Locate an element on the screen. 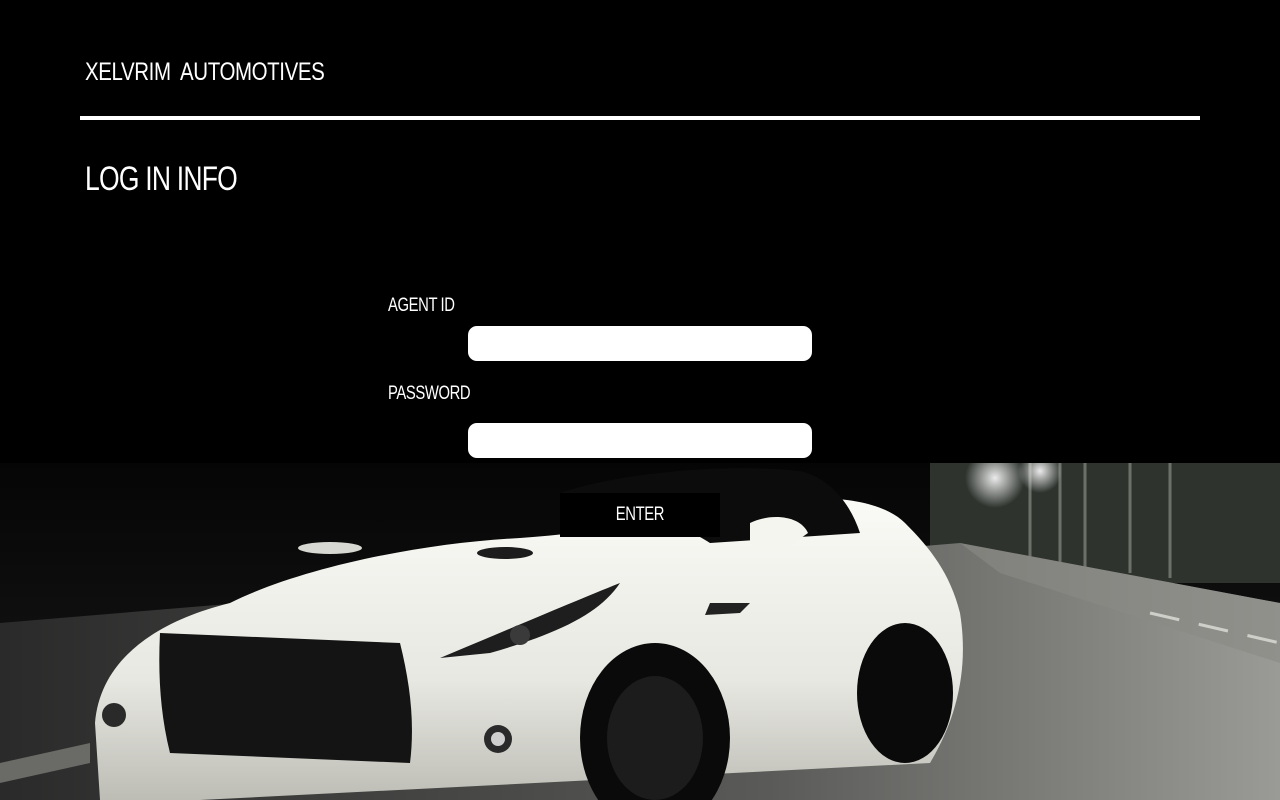 The height and width of the screenshot is (800, 1280). agent-id-label: AGENT ID is located at coordinates (421, 305).